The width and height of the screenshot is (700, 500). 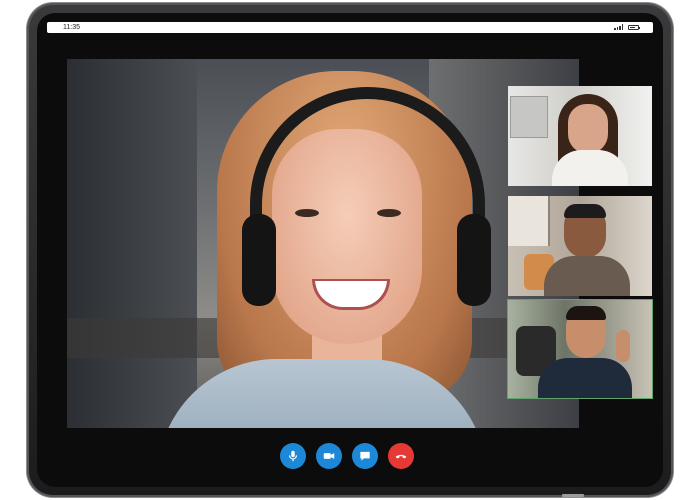 What do you see at coordinates (588, 129) in the screenshot?
I see `participant-face` at bounding box center [588, 129].